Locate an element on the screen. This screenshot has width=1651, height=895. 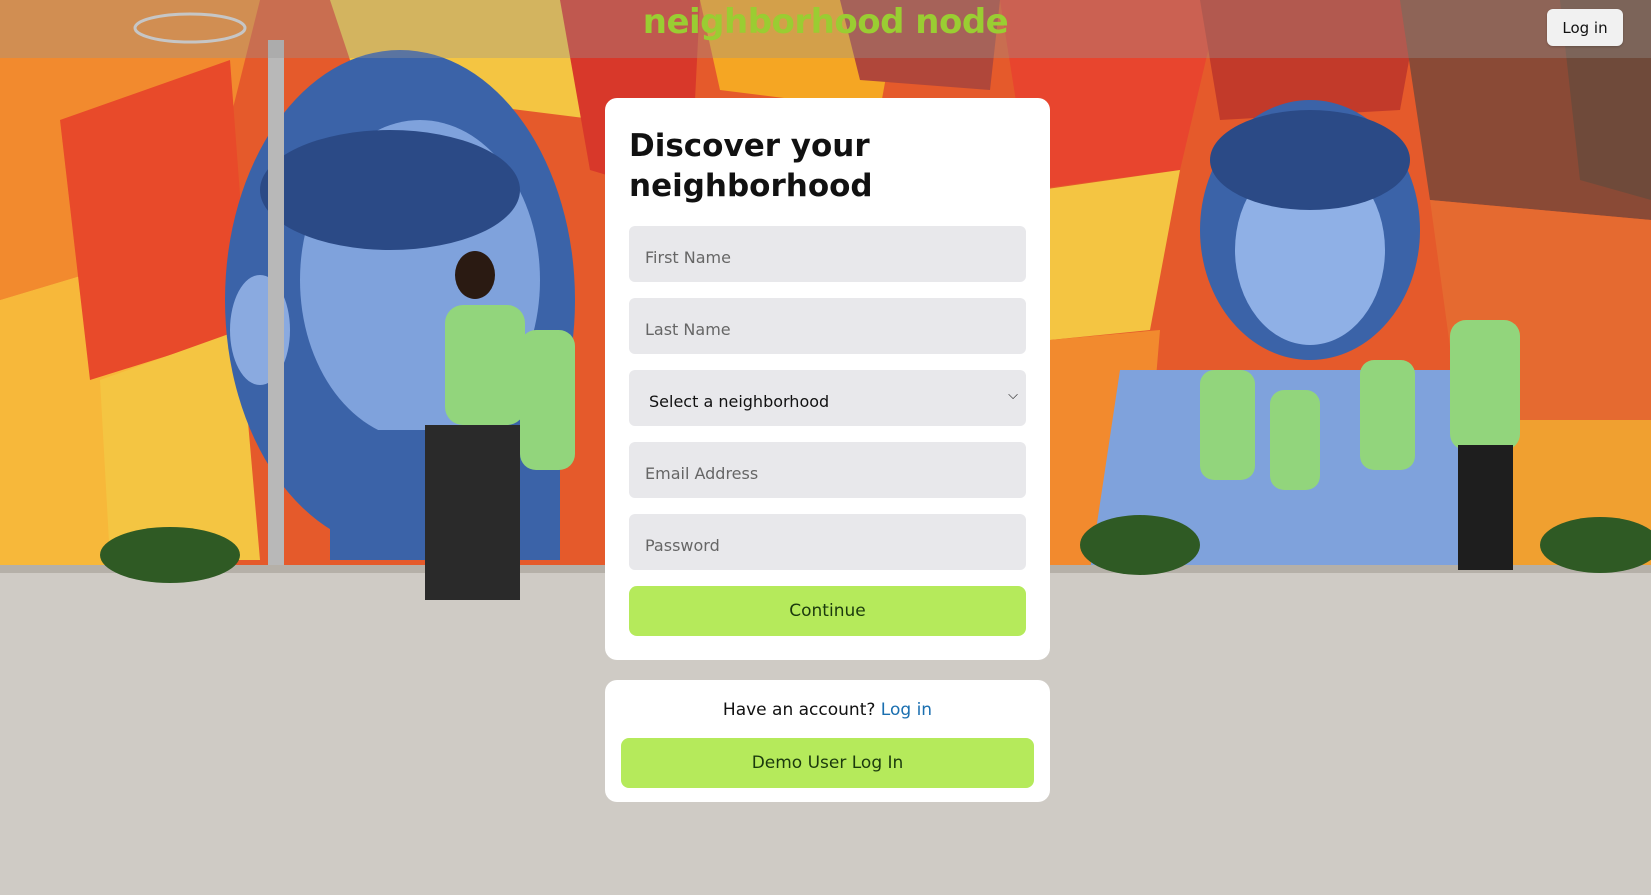
last-name-placeholder: Last Name is located at coordinates (688, 329).